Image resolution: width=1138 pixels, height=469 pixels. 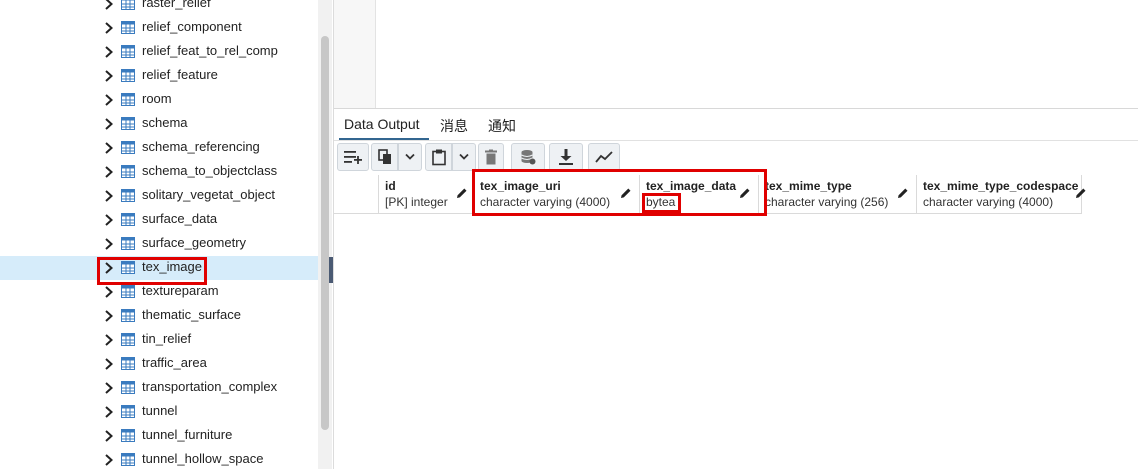 I want to click on tree-item-relief-component: relief_component, so click(x=159, y=28).